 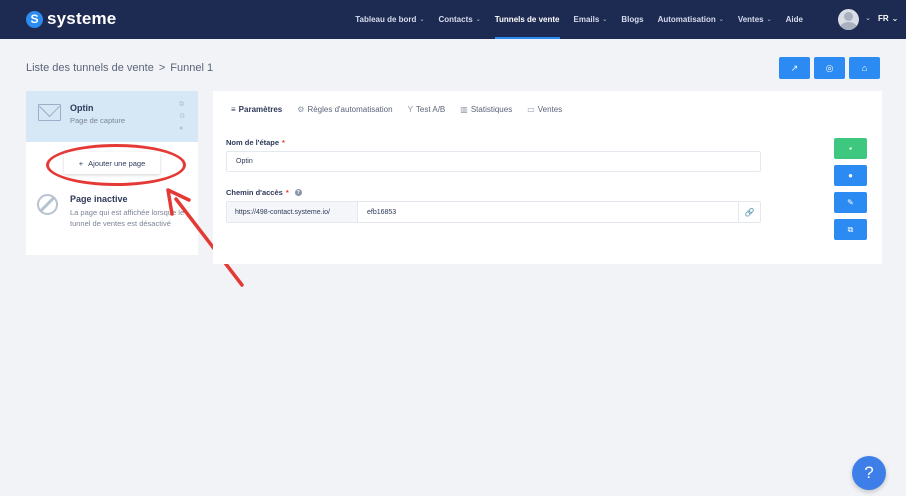 I want to click on duplicate-icon: ⧉, so click(x=182, y=104).